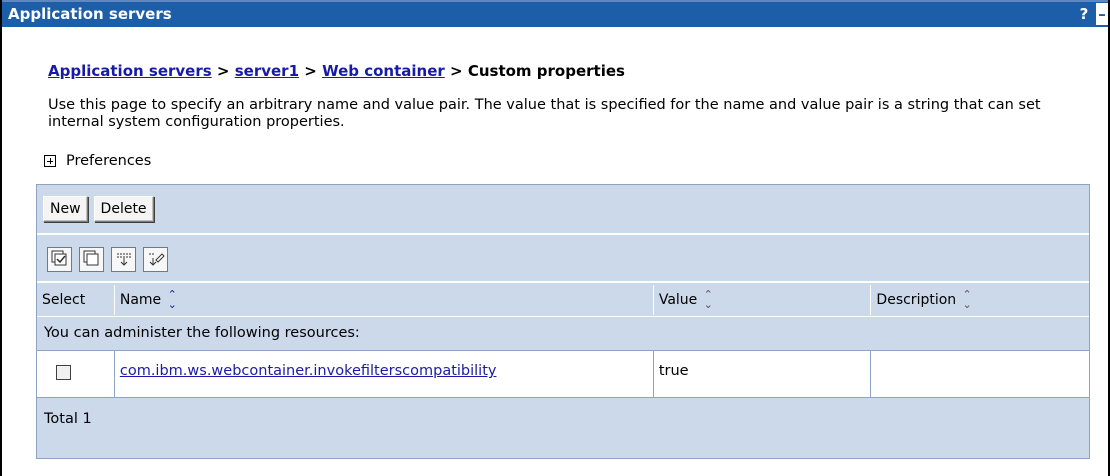 The width and height of the screenshot is (1110, 476). What do you see at coordinates (384, 300) in the screenshot?
I see `column-header-name: Name ⌃ ⌄` at bounding box center [384, 300].